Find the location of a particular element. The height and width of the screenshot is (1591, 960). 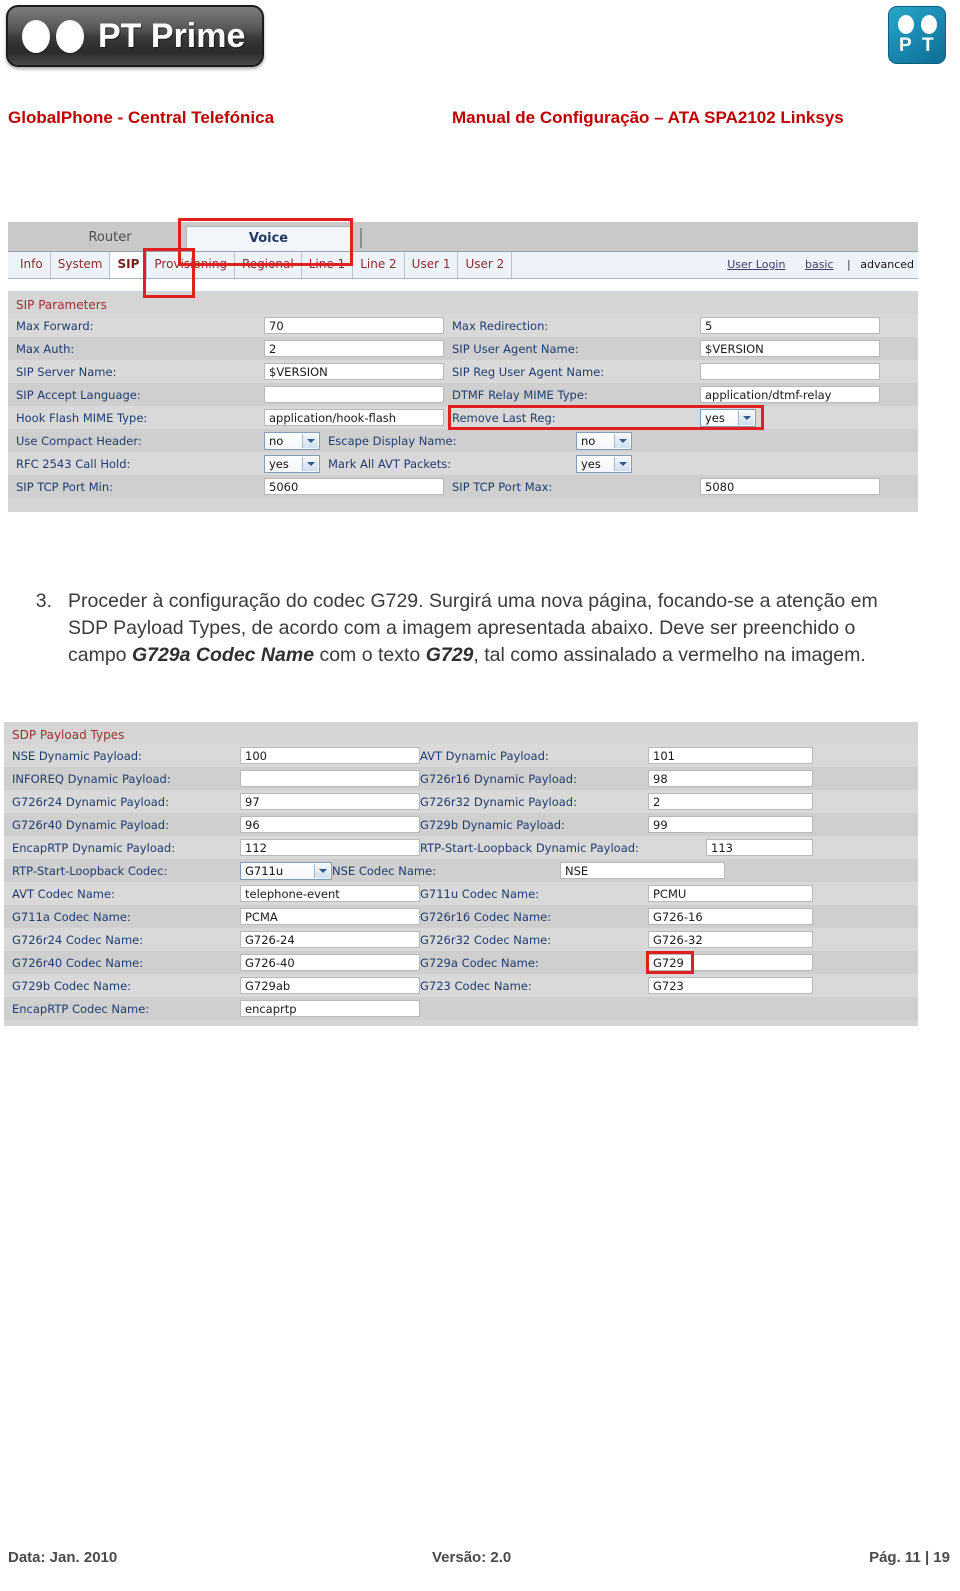

field-input: telephone-event is located at coordinates (330, 893).